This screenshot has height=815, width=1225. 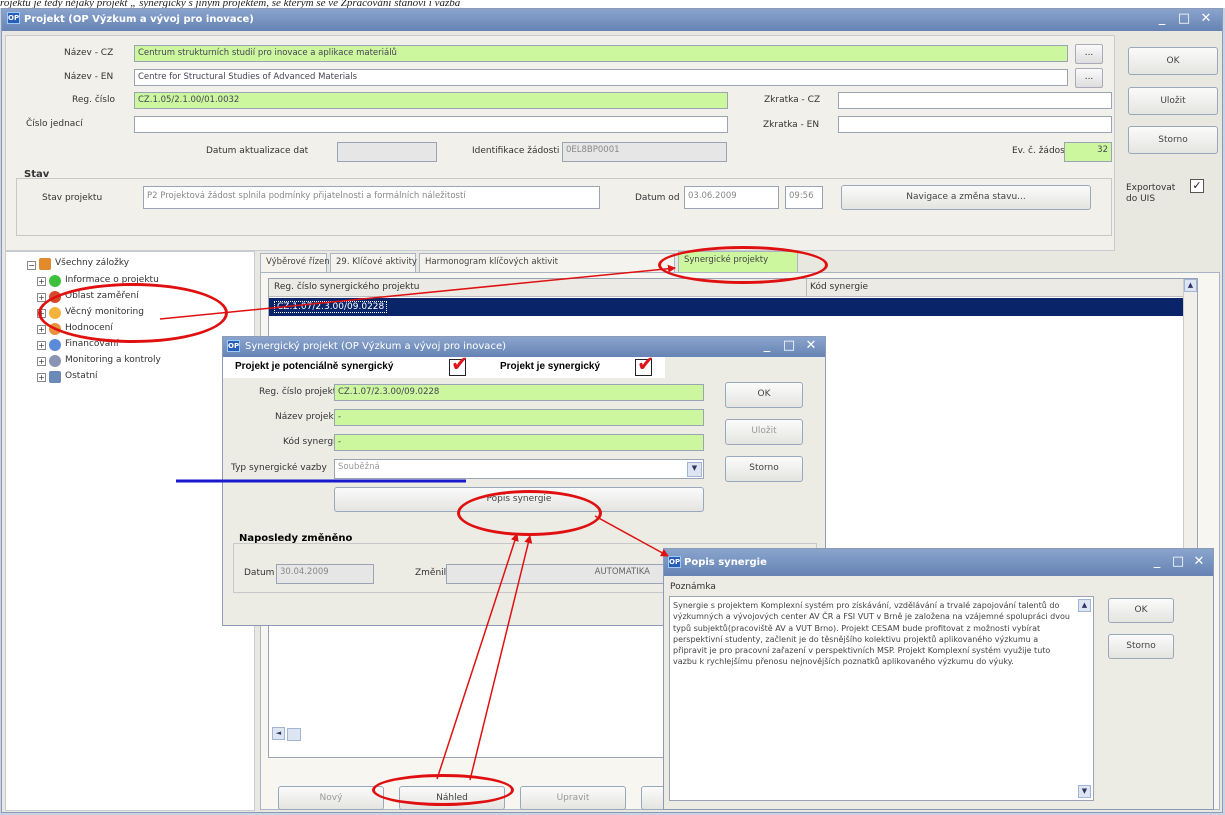 I want to click on arrow-popis-to-dialog, so click(x=631, y=536).